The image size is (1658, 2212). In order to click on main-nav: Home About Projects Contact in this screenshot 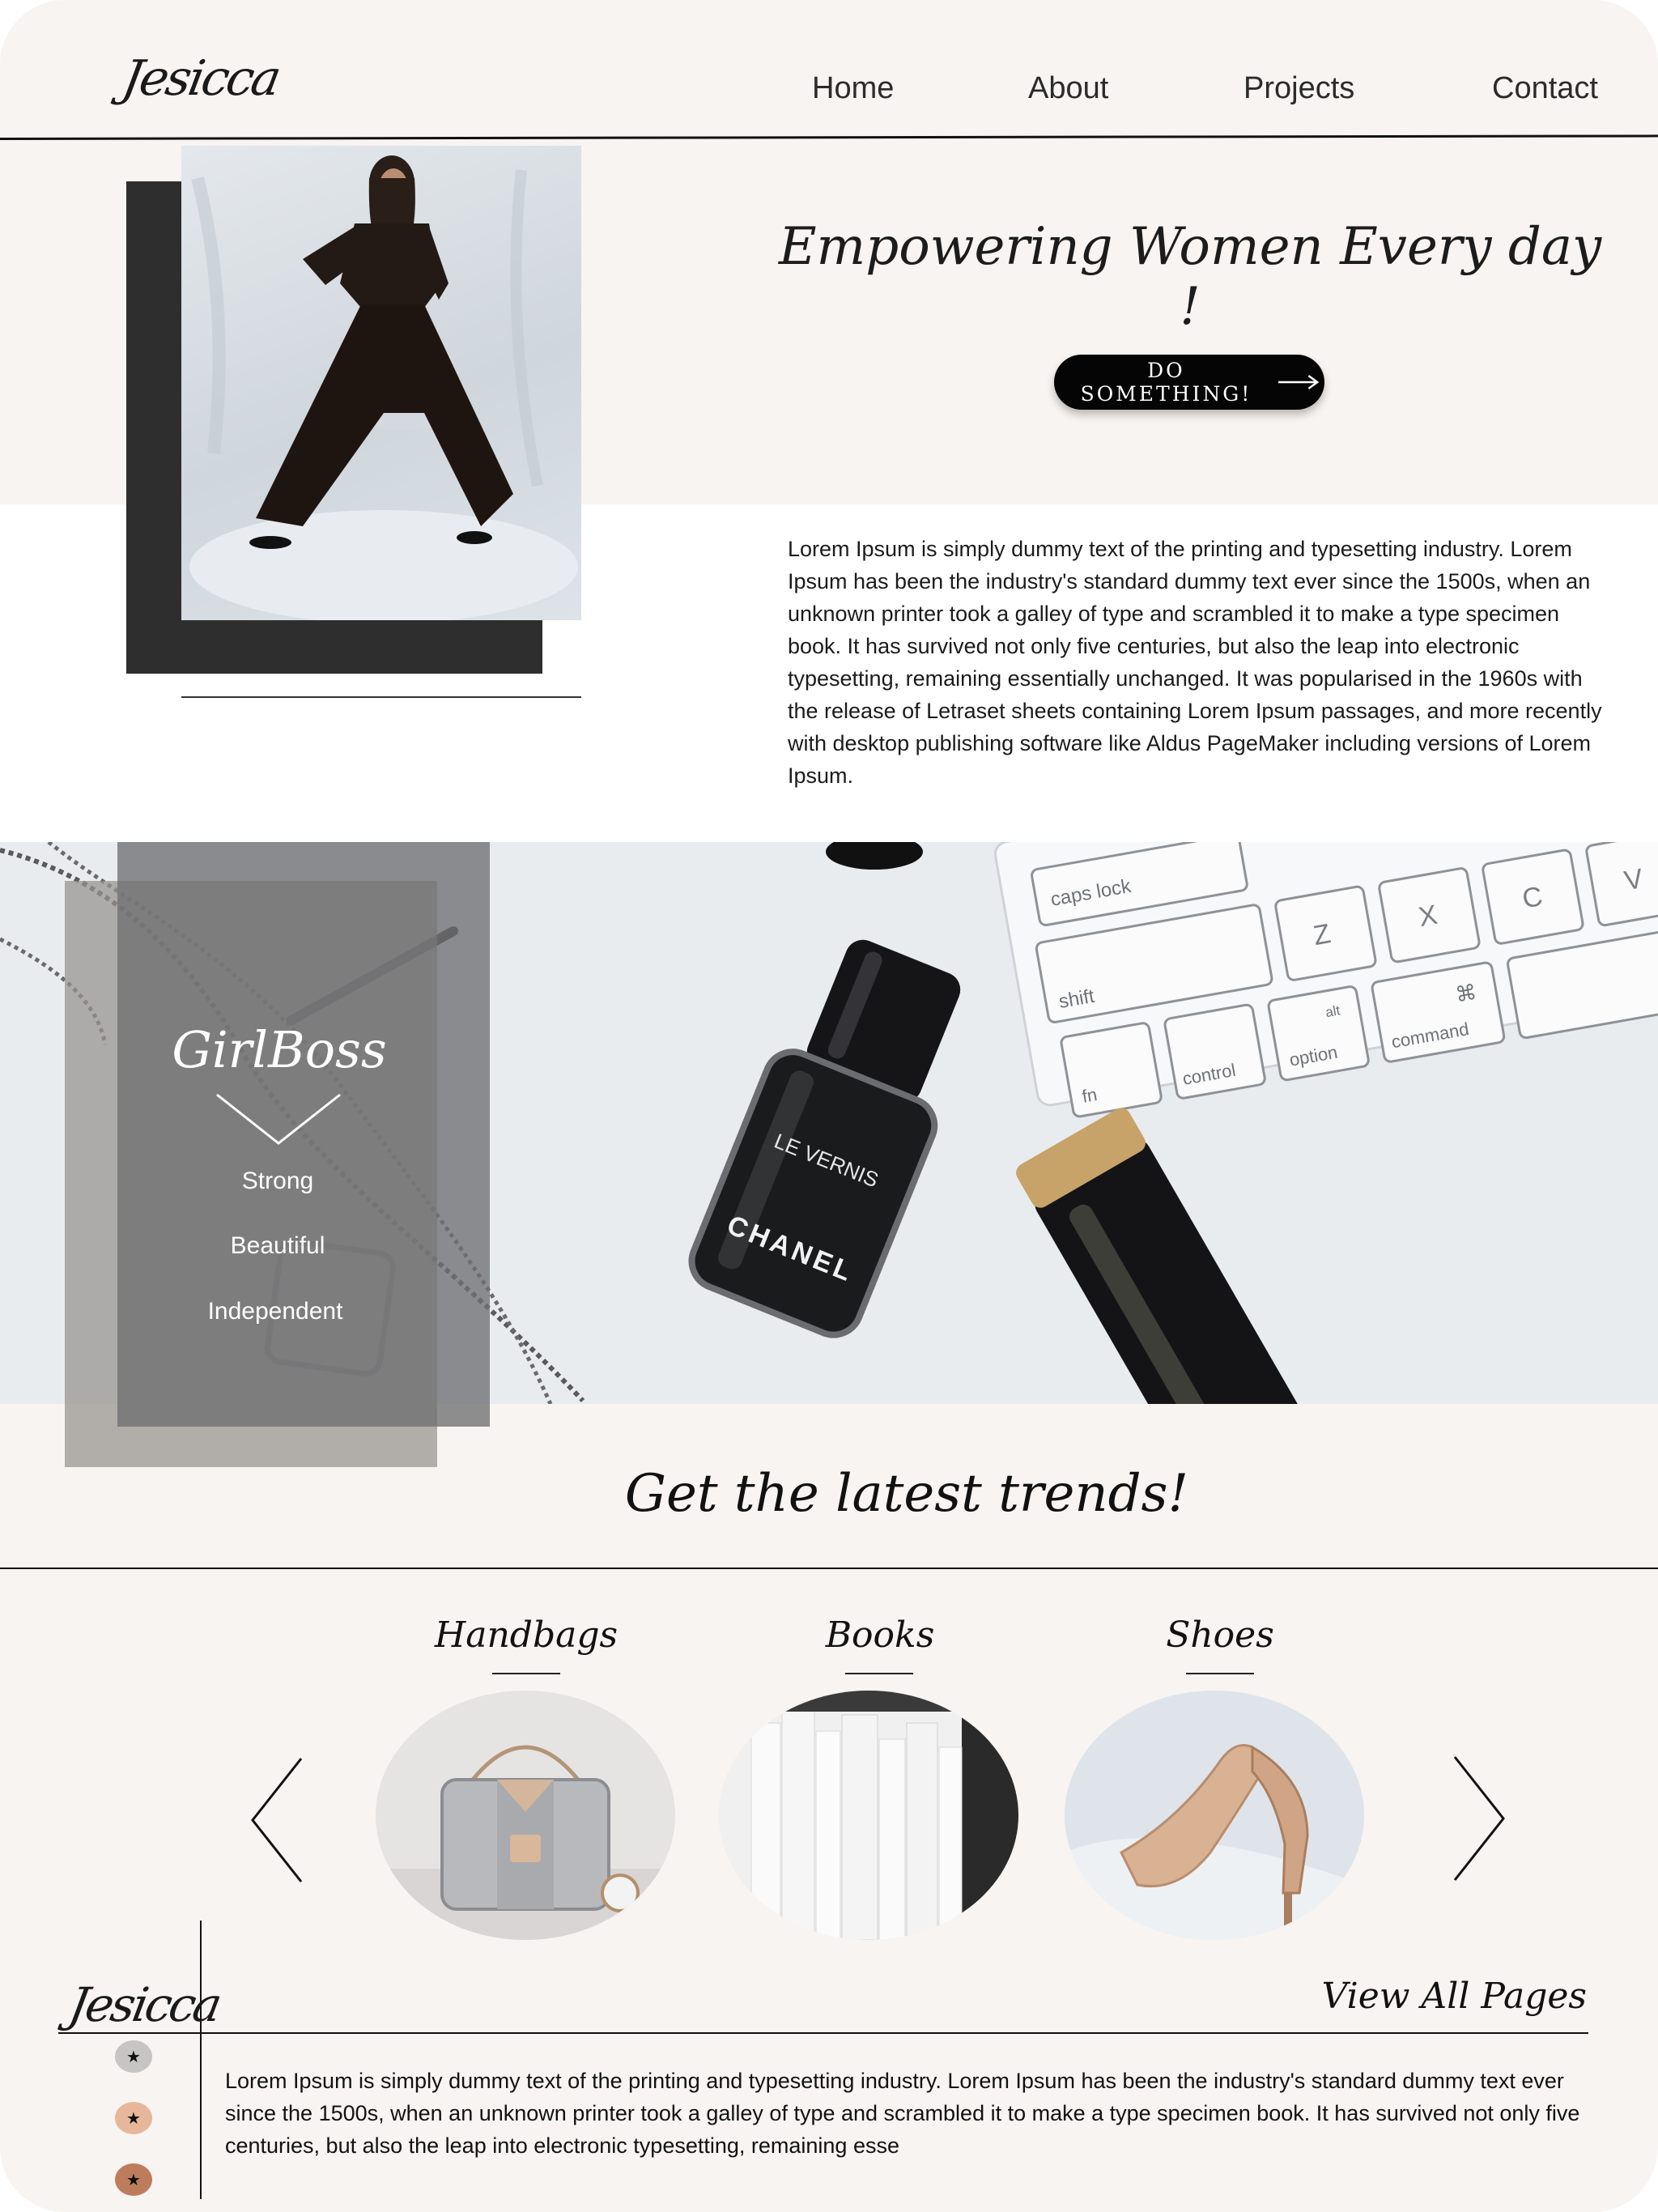, I will do `click(829, 92)`.